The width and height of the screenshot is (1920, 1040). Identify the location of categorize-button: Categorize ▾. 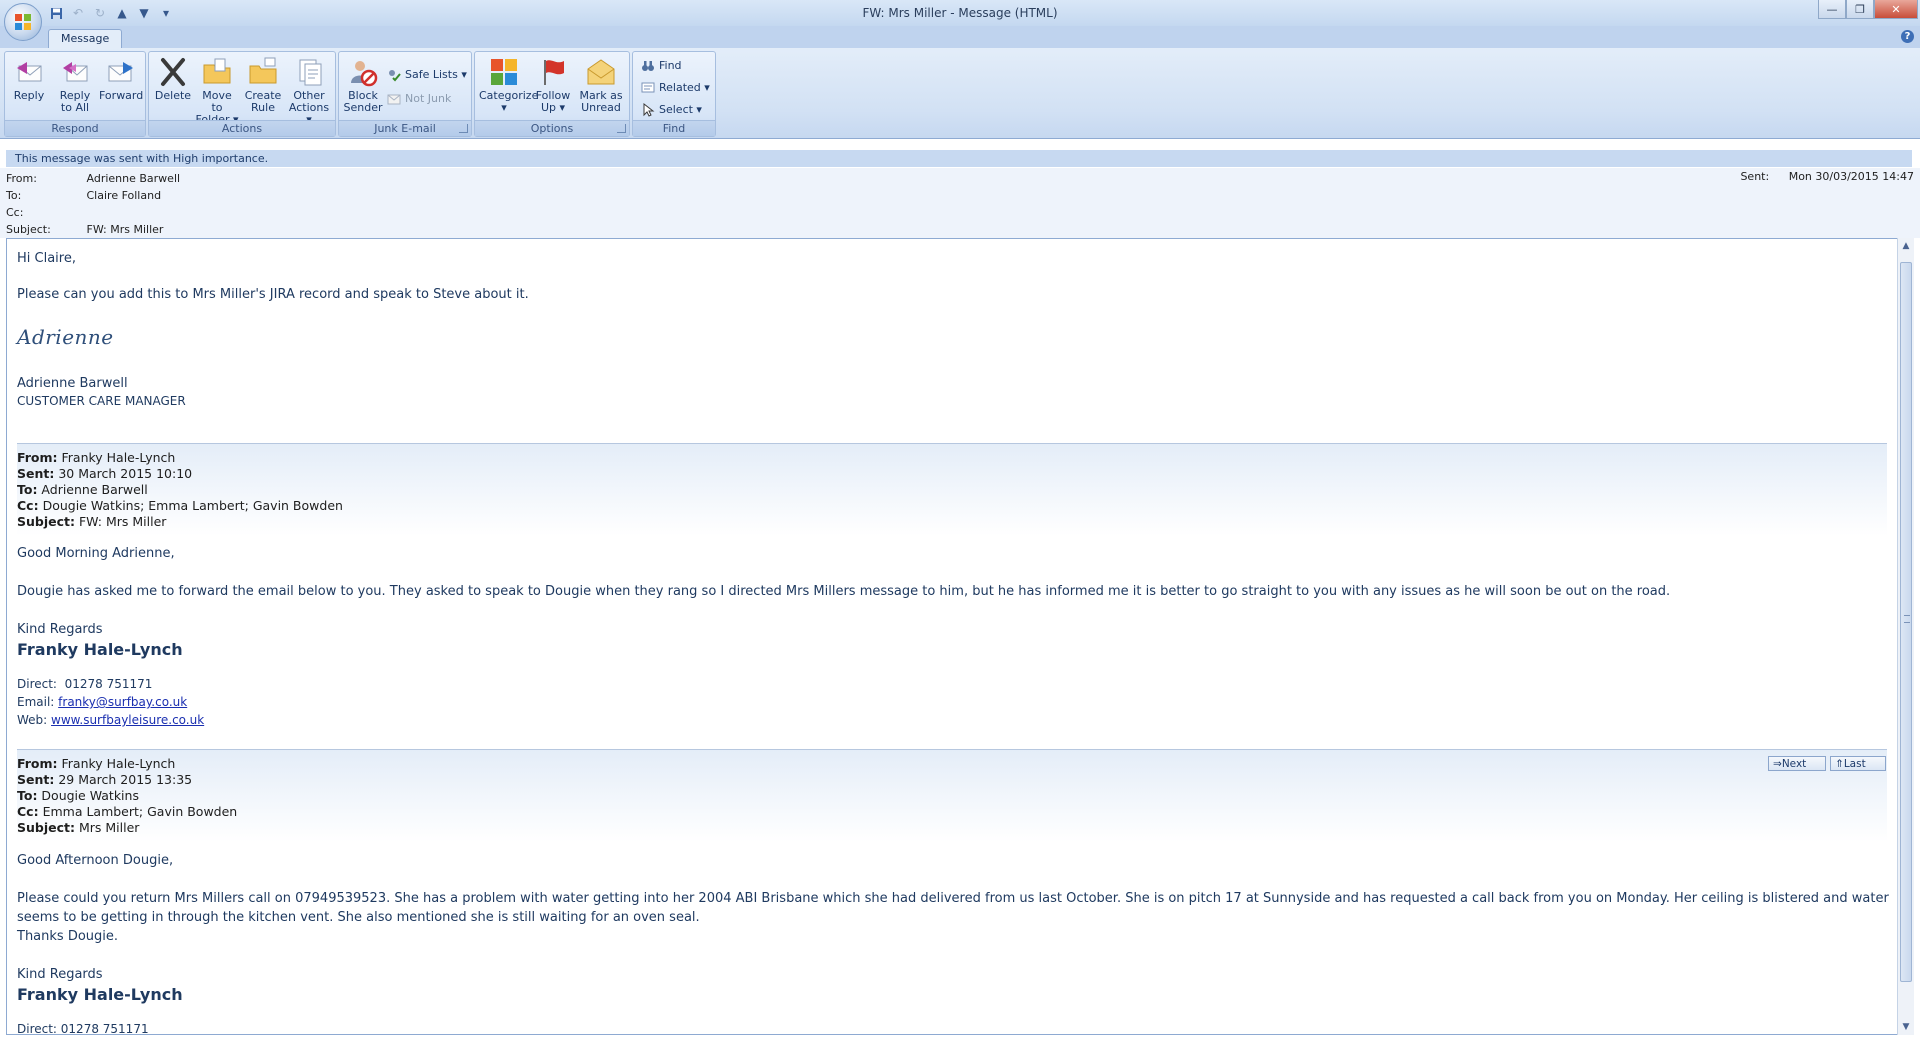
(509, 86).